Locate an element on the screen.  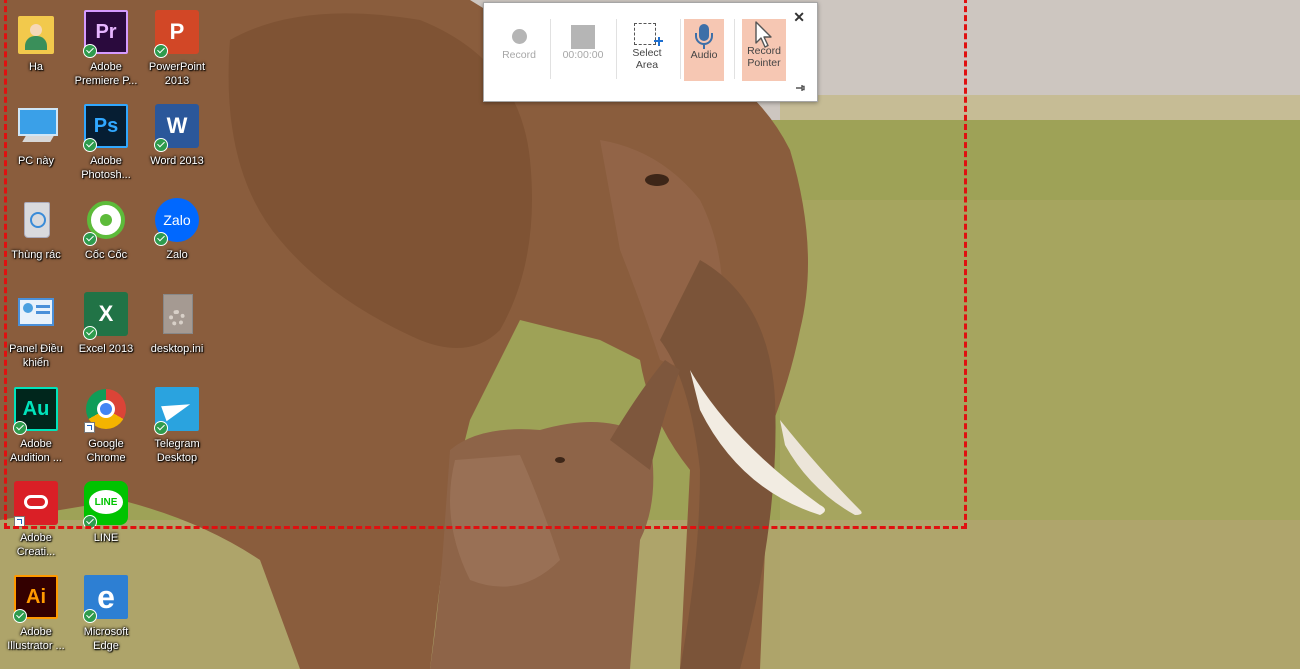
desktop-icon-zalo: Zalo Zalo is located at coordinates (177, 241).